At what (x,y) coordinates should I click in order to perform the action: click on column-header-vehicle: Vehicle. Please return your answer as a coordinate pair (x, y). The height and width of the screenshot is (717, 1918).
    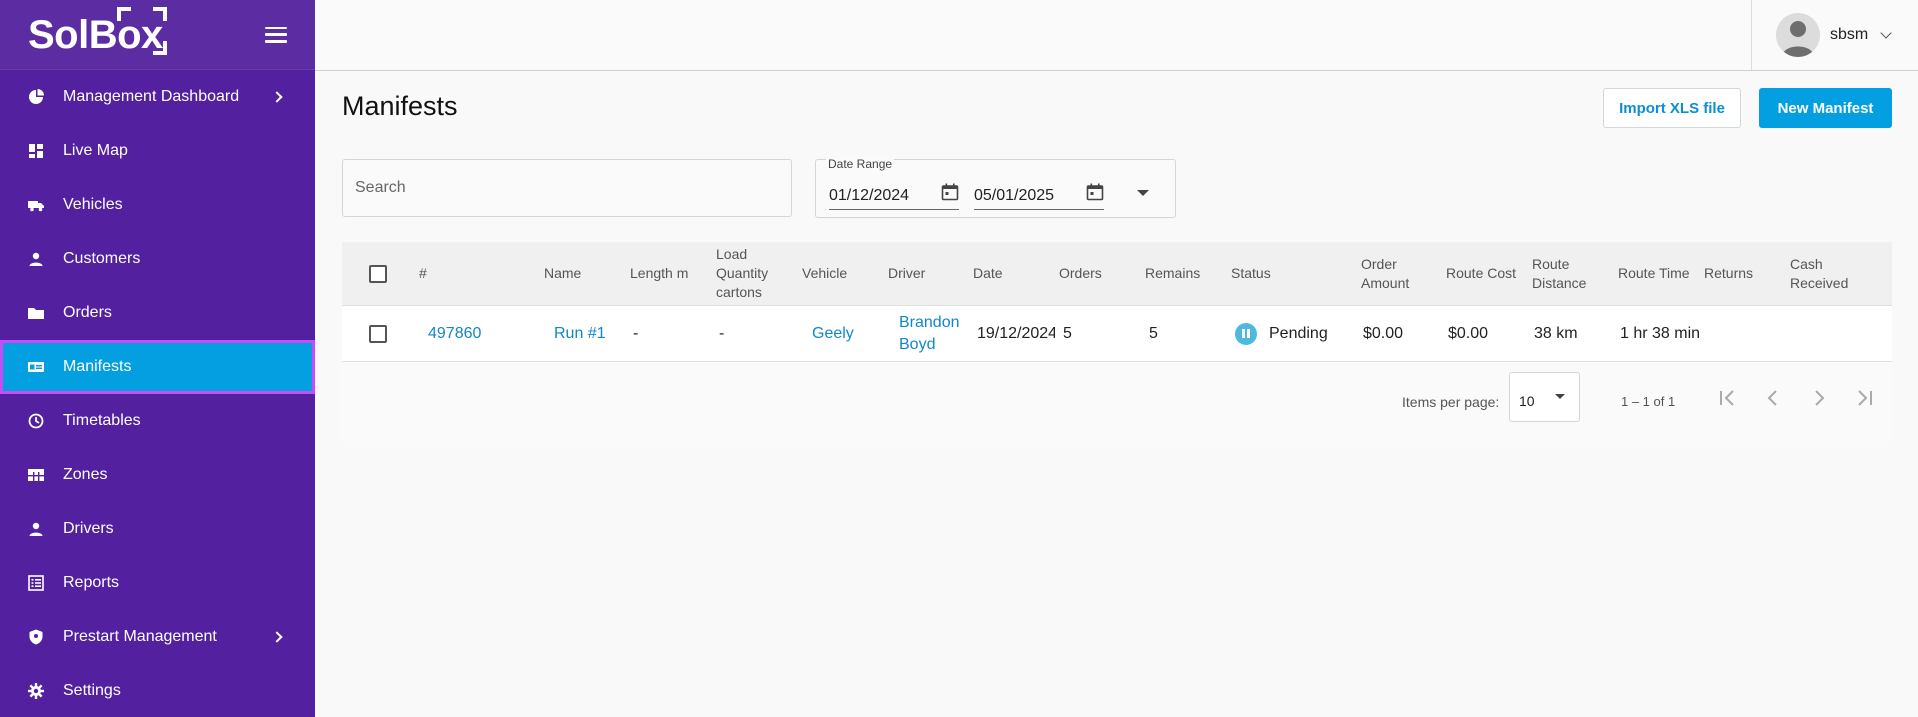
    Looking at the image, I should click on (824, 273).